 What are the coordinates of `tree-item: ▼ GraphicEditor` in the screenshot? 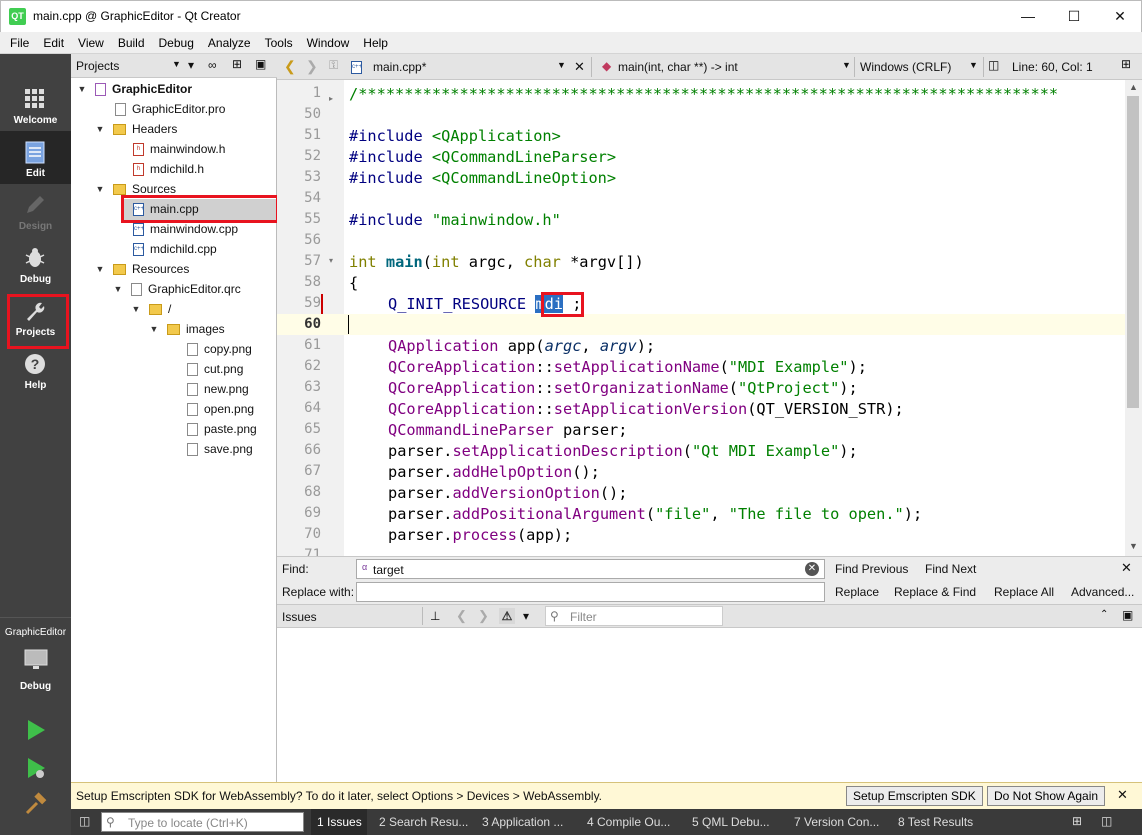 It's located at (134, 89).